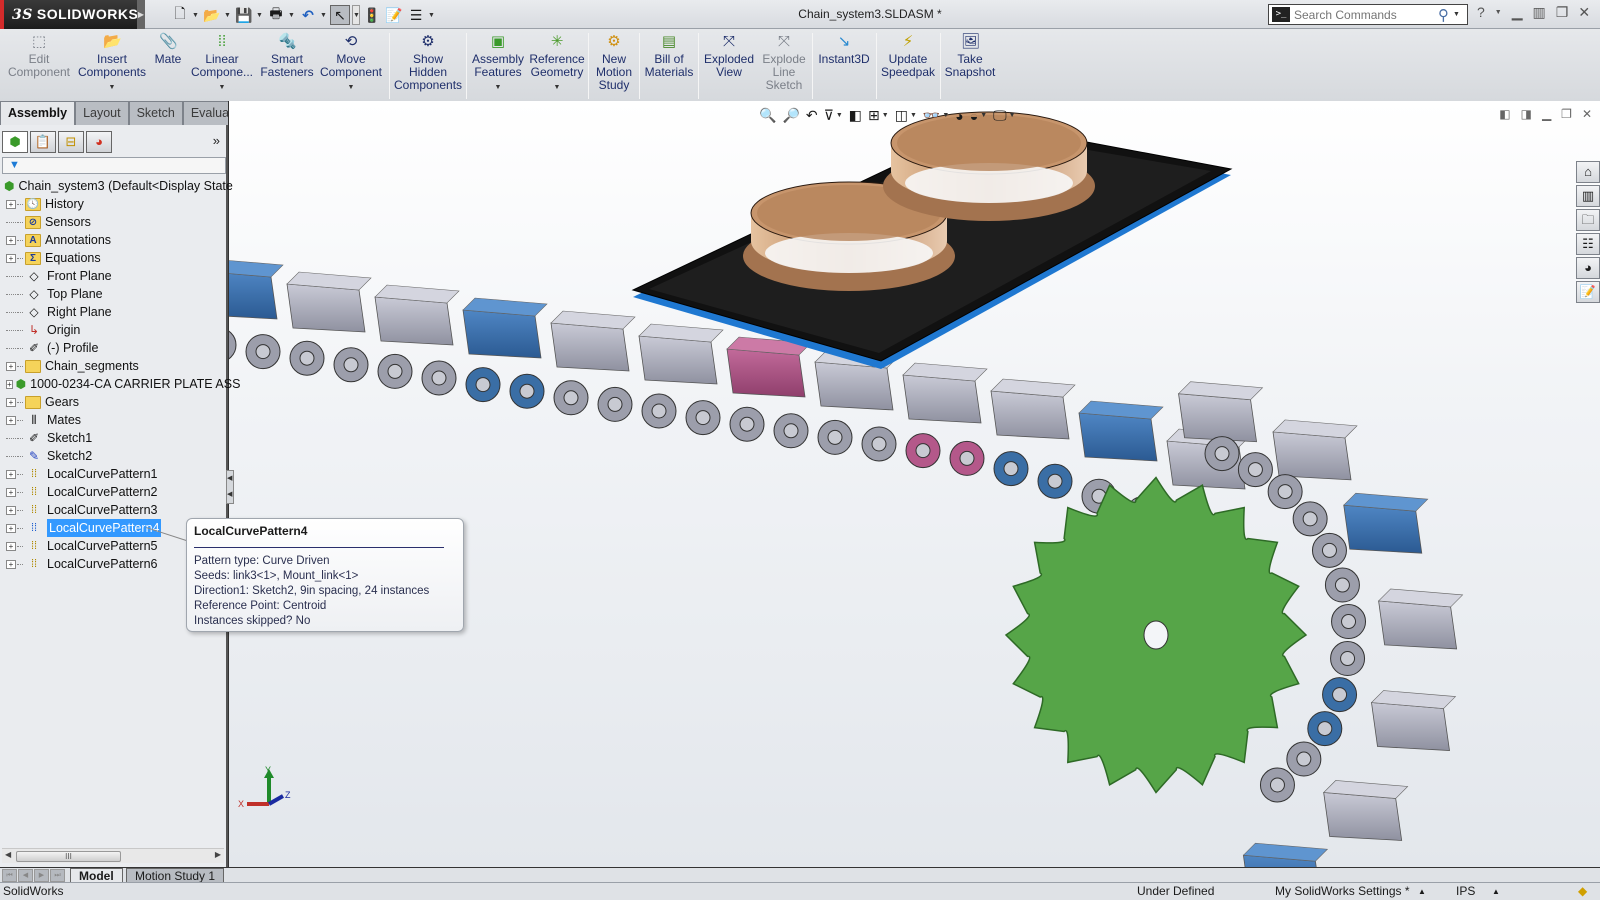 This screenshot has width=1600, height=900. Describe the element at coordinates (812, 115) in the screenshot. I see `previous-view-icon: ↶` at that location.